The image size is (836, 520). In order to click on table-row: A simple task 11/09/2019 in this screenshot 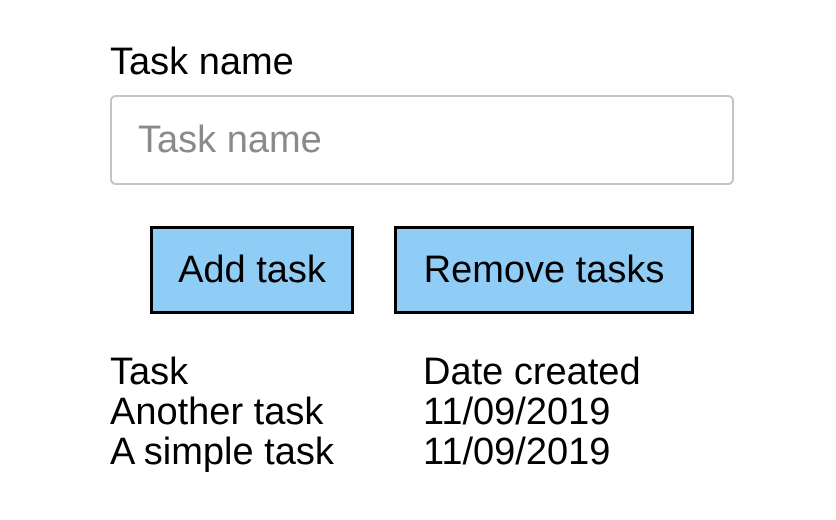, I will do `click(375, 452)`.